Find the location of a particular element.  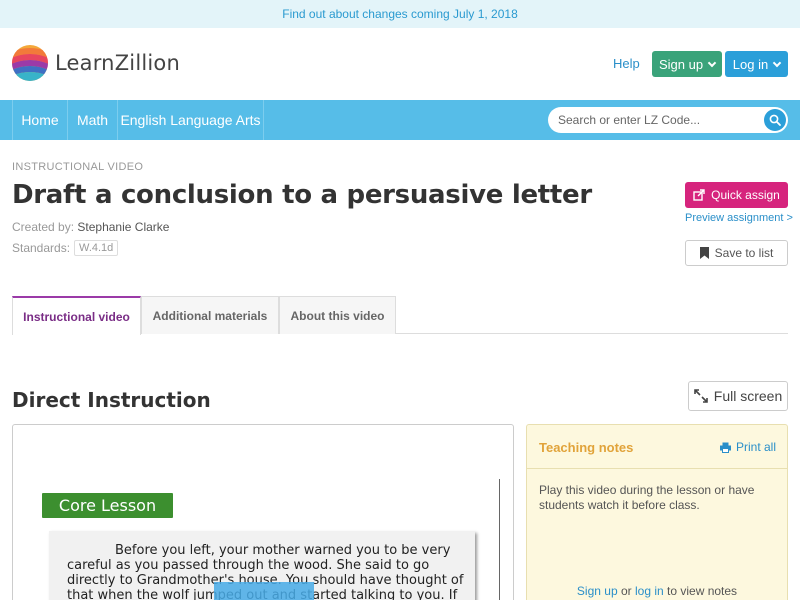

signup-label: Sign up is located at coordinates (681, 64).